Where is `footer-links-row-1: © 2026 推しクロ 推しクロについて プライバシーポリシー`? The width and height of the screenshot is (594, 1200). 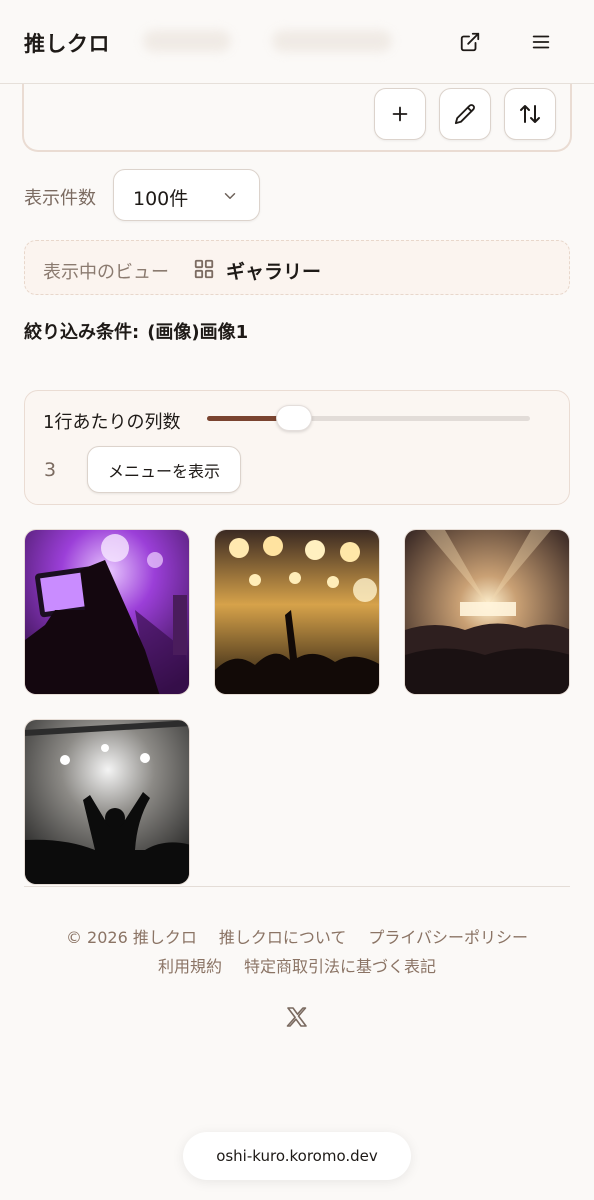 footer-links-row-1: © 2026 推しクロ 推しクロについて プライバシーポリシー is located at coordinates (297, 936).